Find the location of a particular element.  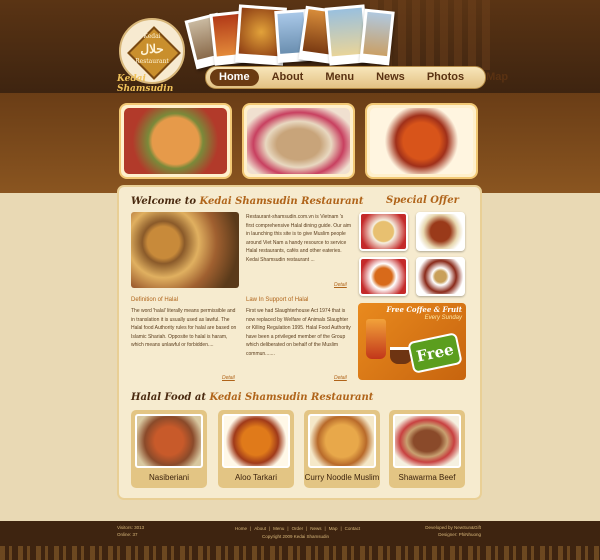

logo-top-text: Kedai is located at coordinates (152, 36).